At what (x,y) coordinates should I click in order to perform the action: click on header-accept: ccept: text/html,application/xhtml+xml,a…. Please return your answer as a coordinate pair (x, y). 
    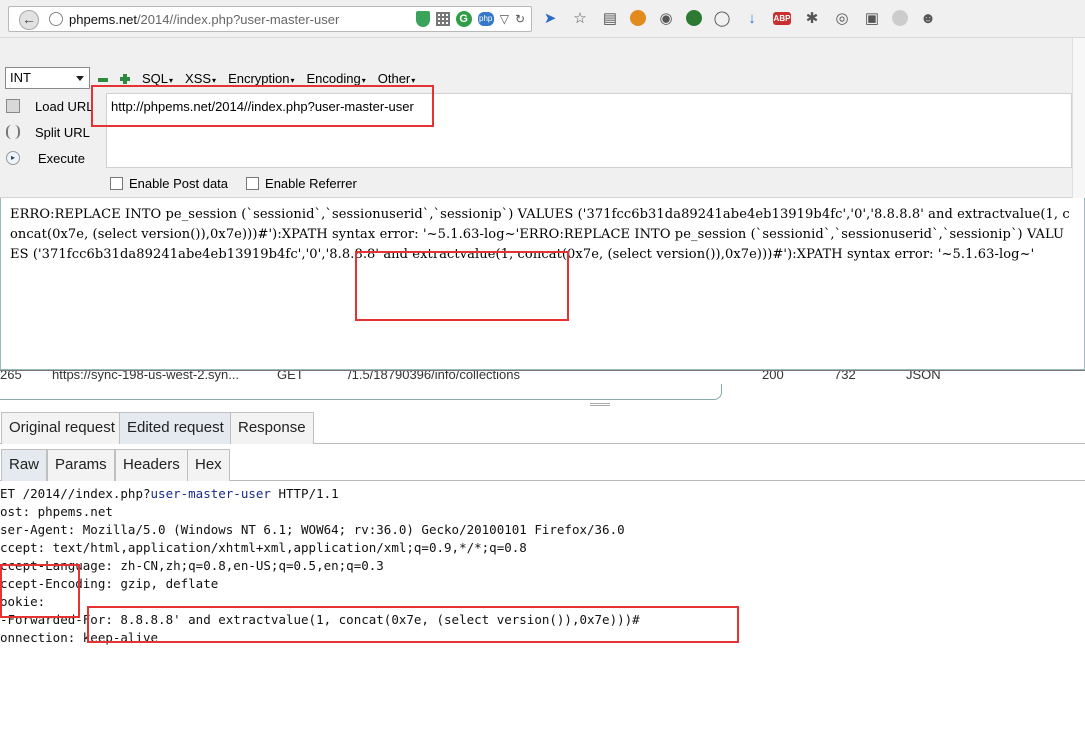
    Looking at the image, I should click on (263, 547).